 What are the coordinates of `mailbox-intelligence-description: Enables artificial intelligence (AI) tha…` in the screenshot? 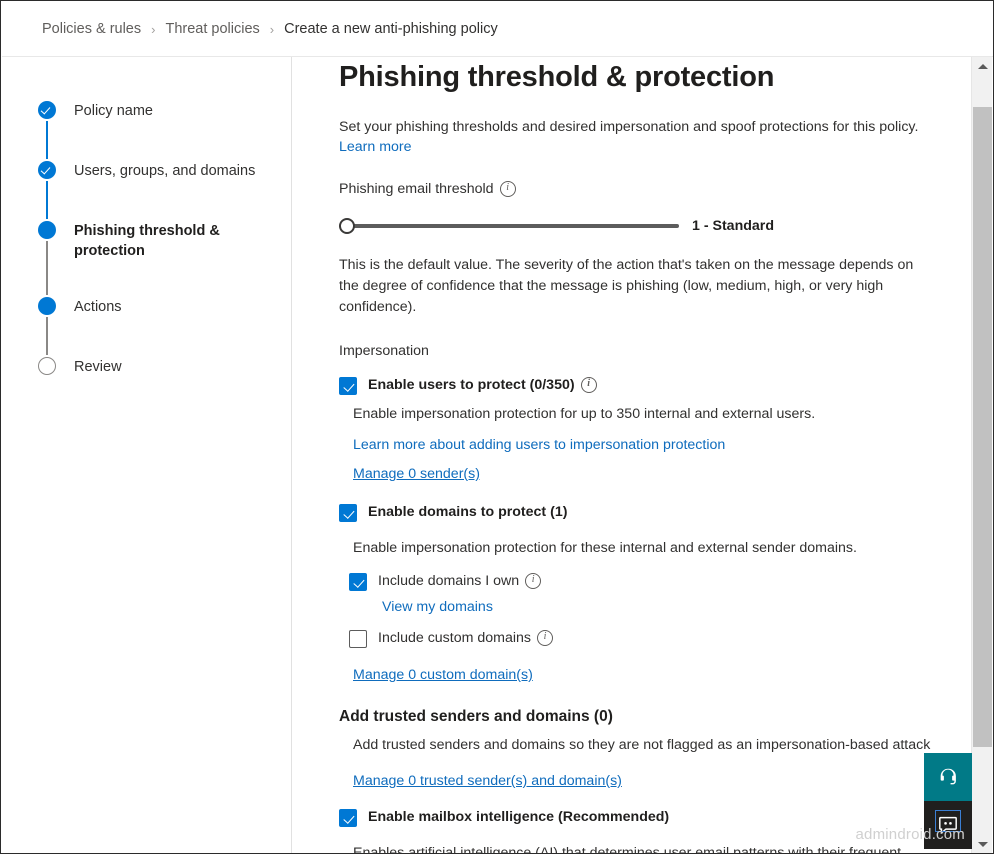 It's located at (645, 848).